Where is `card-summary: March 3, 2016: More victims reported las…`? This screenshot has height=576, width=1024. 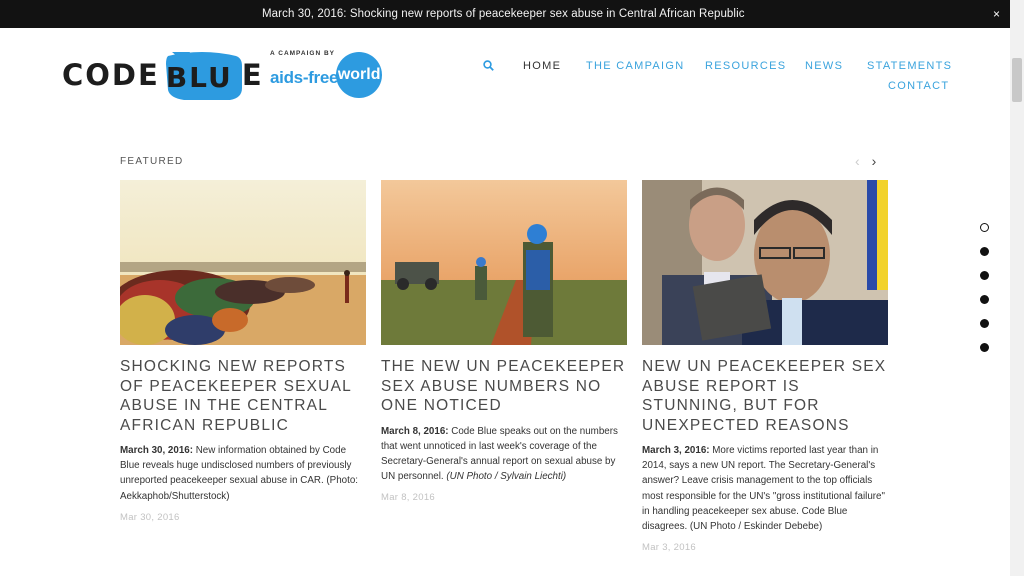
card-summary: March 3, 2016: More victims reported las… is located at coordinates (765, 488).